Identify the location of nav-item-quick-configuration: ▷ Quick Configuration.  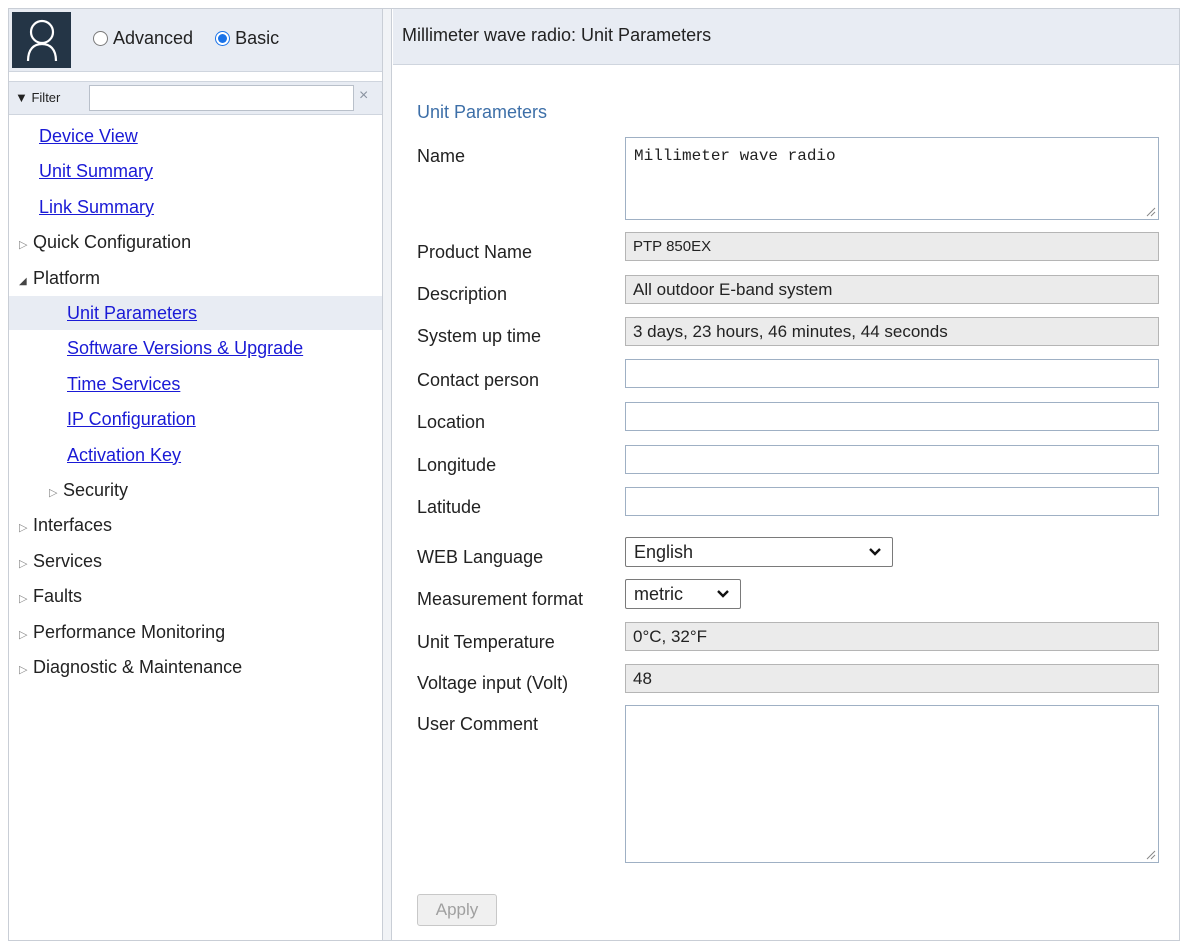
(195, 242).